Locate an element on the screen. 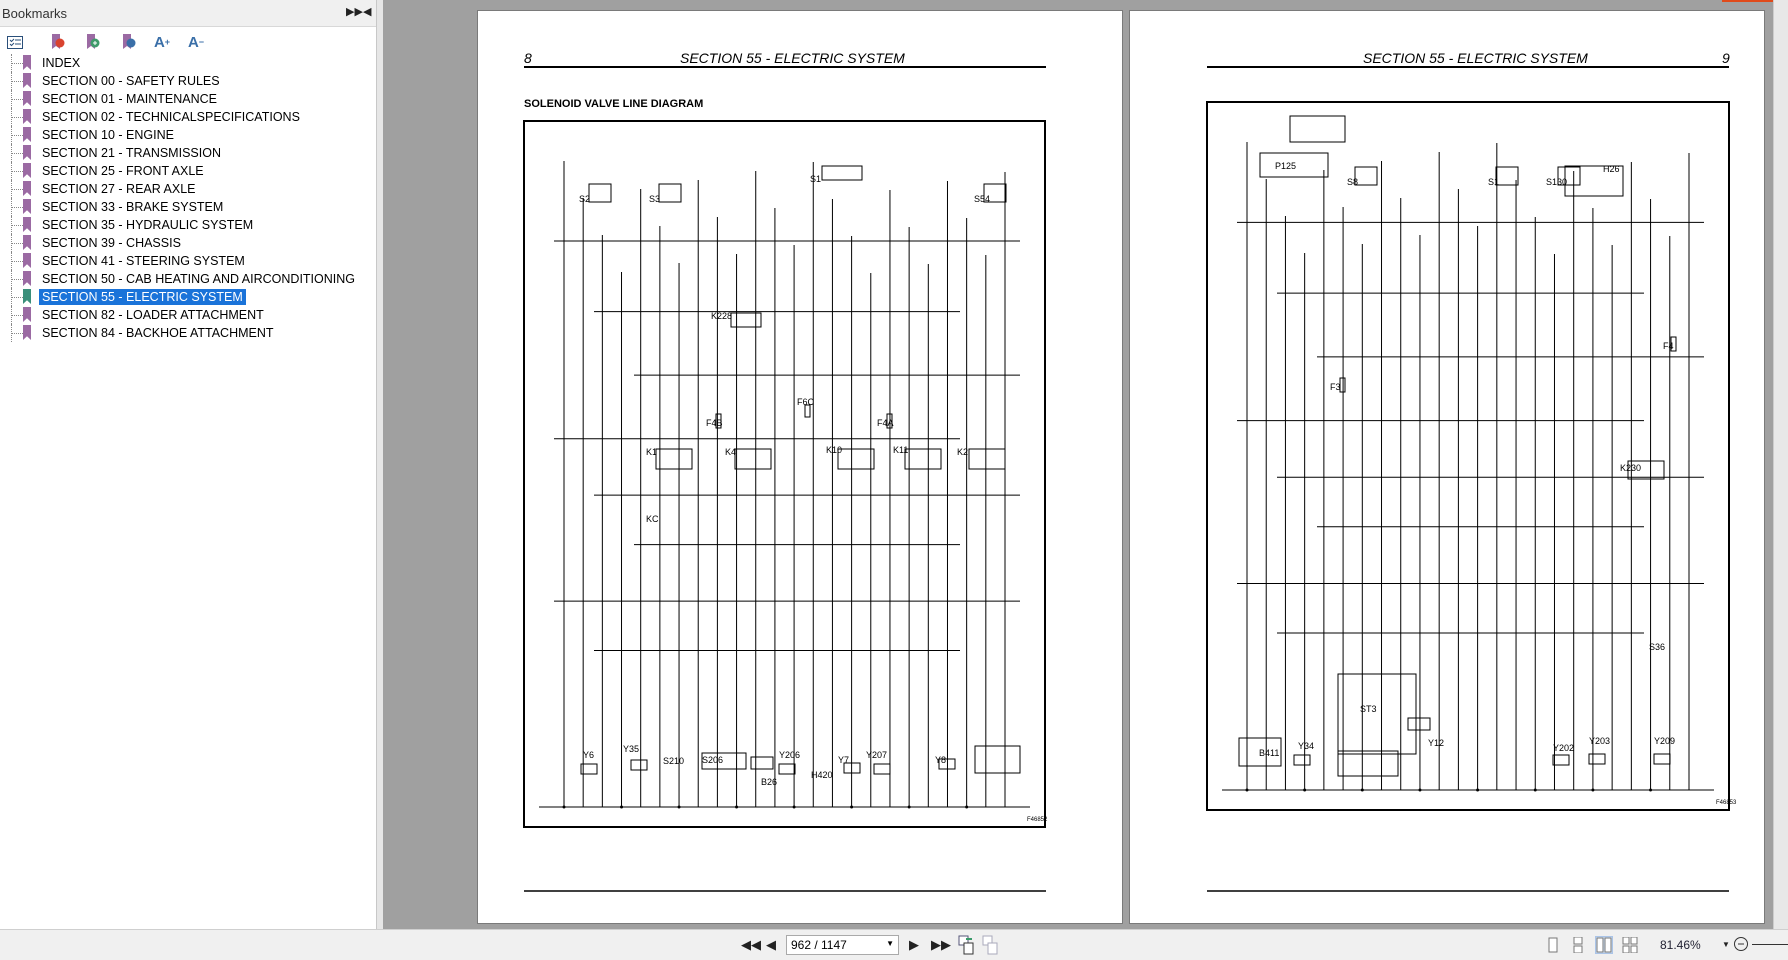  first-page-icon: ◀◀ is located at coordinates (751, 945).